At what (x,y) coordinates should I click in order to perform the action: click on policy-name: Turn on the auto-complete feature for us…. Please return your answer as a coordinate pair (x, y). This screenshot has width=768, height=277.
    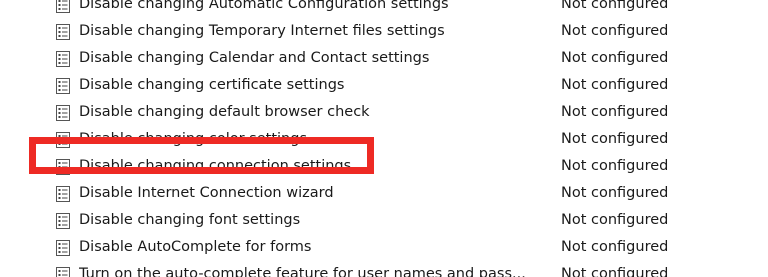
    Looking at the image, I should click on (302, 271).